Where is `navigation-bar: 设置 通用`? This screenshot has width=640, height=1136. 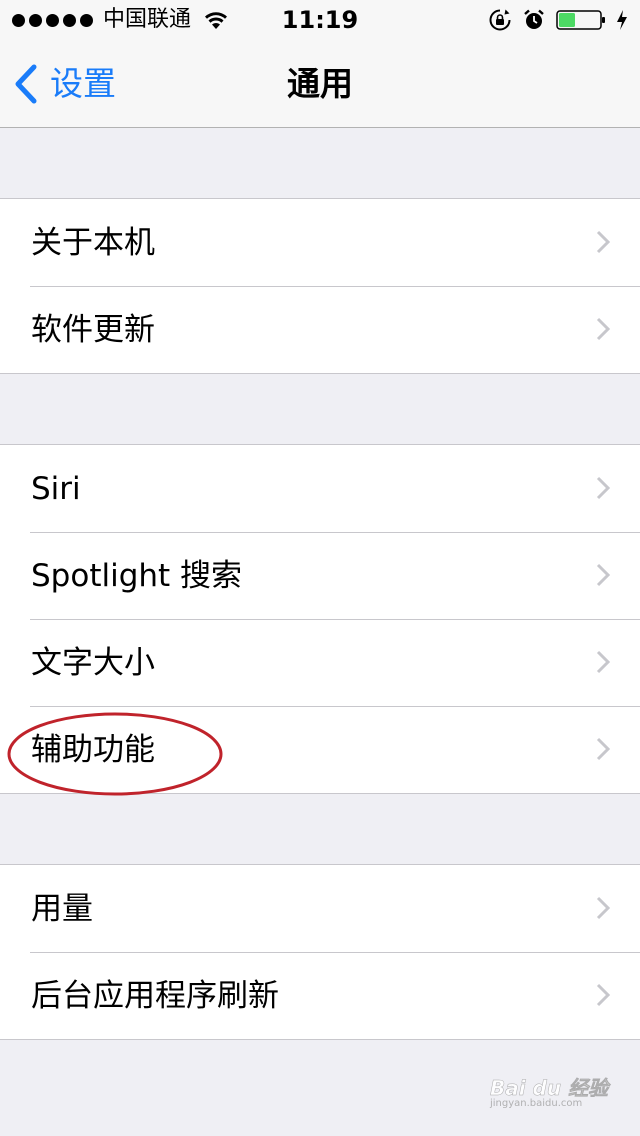
navigation-bar: 设置 通用 is located at coordinates (320, 84).